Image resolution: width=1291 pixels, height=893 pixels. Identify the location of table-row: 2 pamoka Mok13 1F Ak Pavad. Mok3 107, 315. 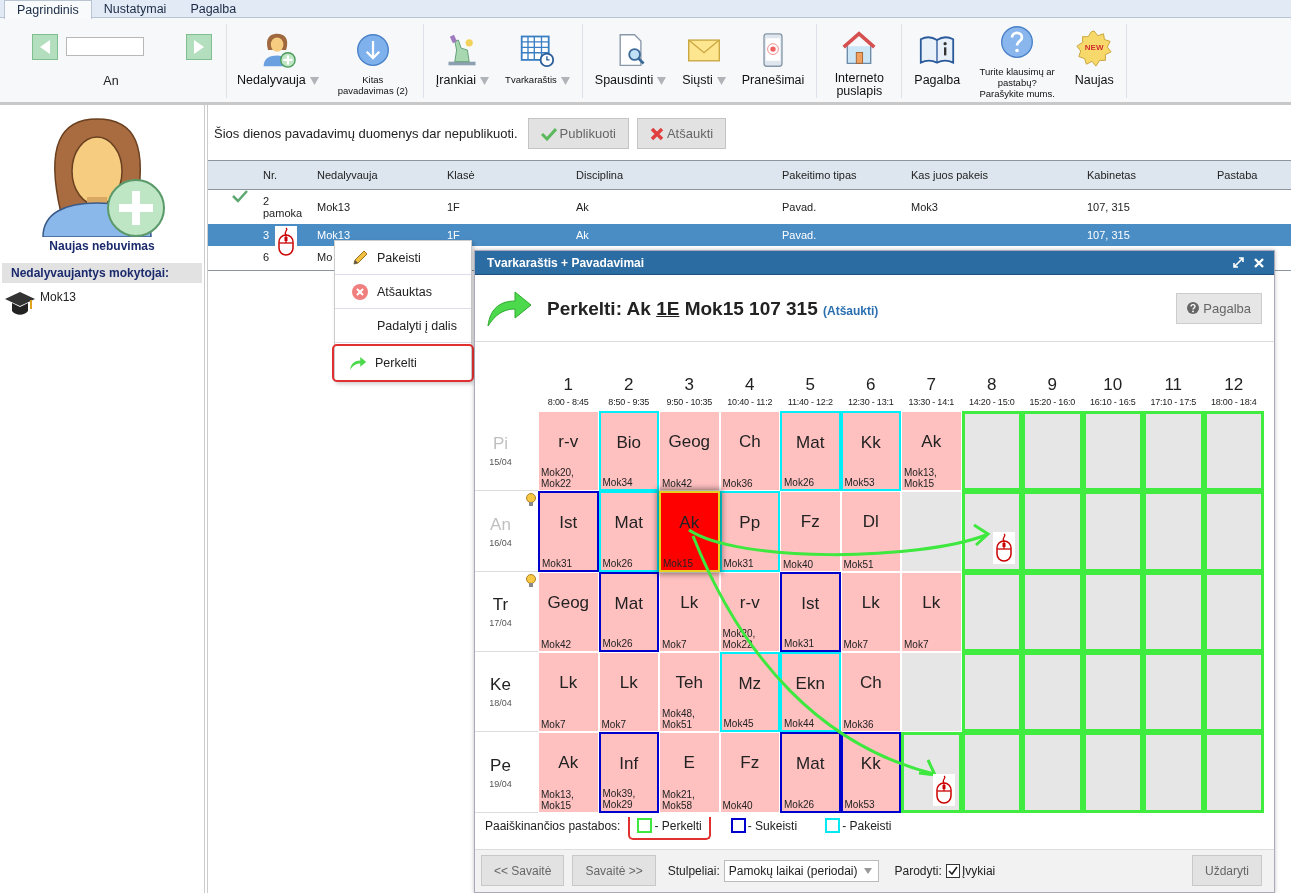
(749, 207).